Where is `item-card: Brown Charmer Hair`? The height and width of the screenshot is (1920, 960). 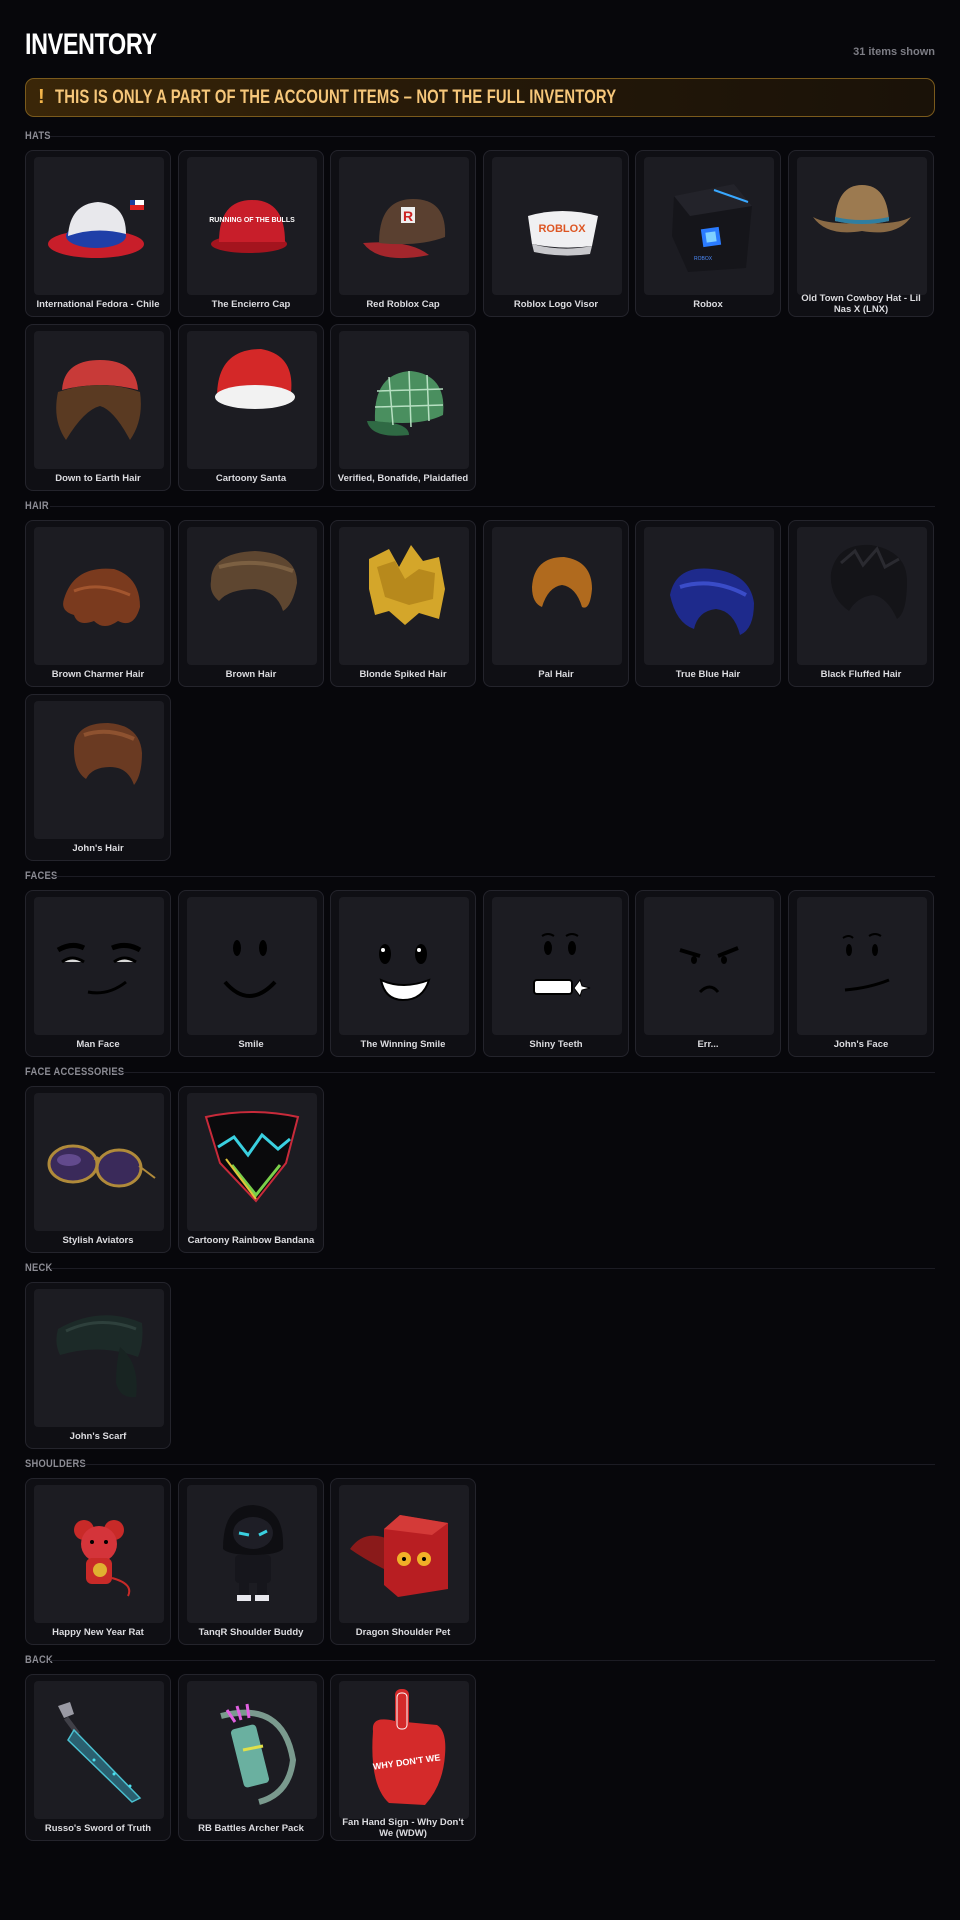 item-card: Brown Charmer Hair is located at coordinates (98, 603).